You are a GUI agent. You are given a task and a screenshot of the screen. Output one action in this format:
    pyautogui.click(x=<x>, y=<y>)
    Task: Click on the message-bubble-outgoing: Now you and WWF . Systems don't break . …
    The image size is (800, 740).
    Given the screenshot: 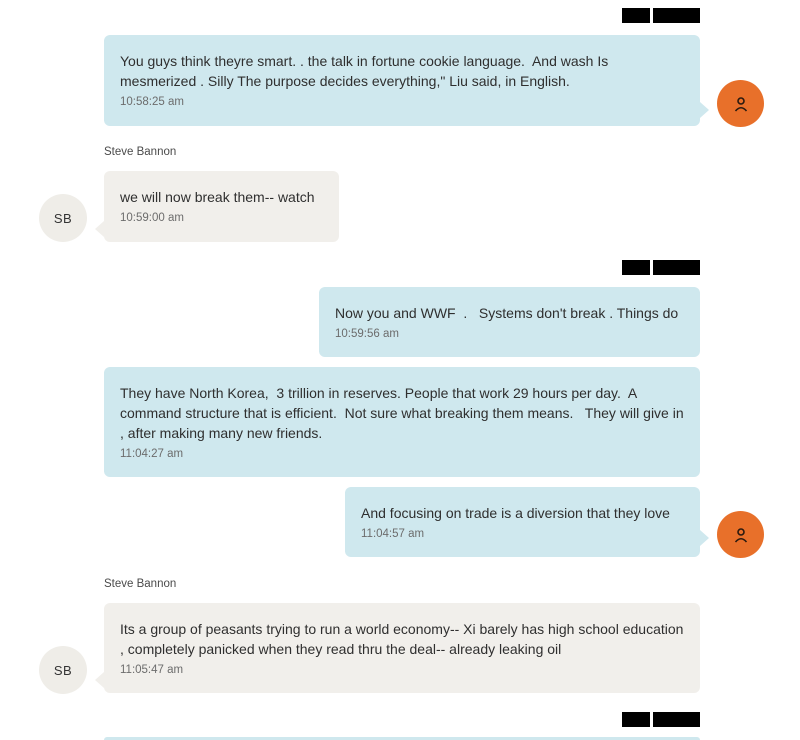 What is the action you would take?
    pyautogui.click(x=509, y=322)
    